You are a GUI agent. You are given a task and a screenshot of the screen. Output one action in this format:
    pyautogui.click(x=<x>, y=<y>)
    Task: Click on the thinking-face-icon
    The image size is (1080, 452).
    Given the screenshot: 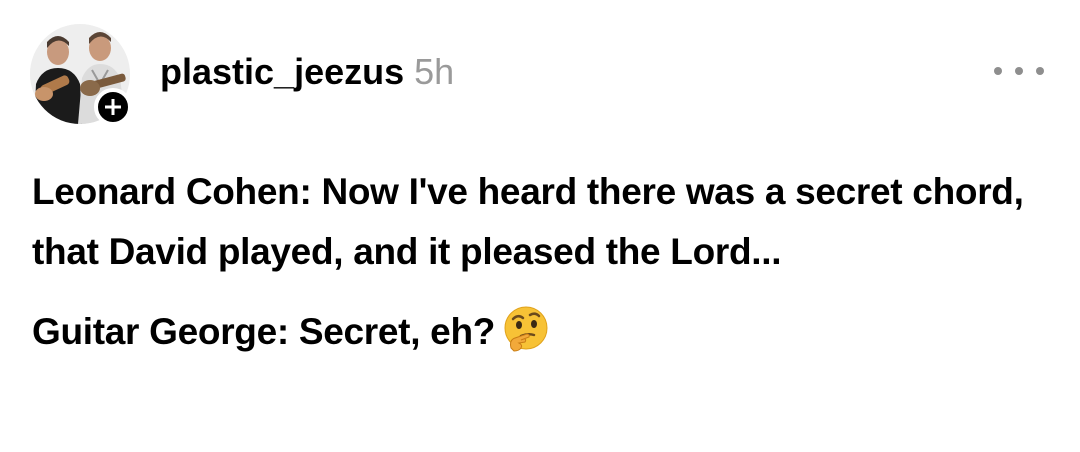 What is the action you would take?
    pyautogui.click(x=526, y=329)
    